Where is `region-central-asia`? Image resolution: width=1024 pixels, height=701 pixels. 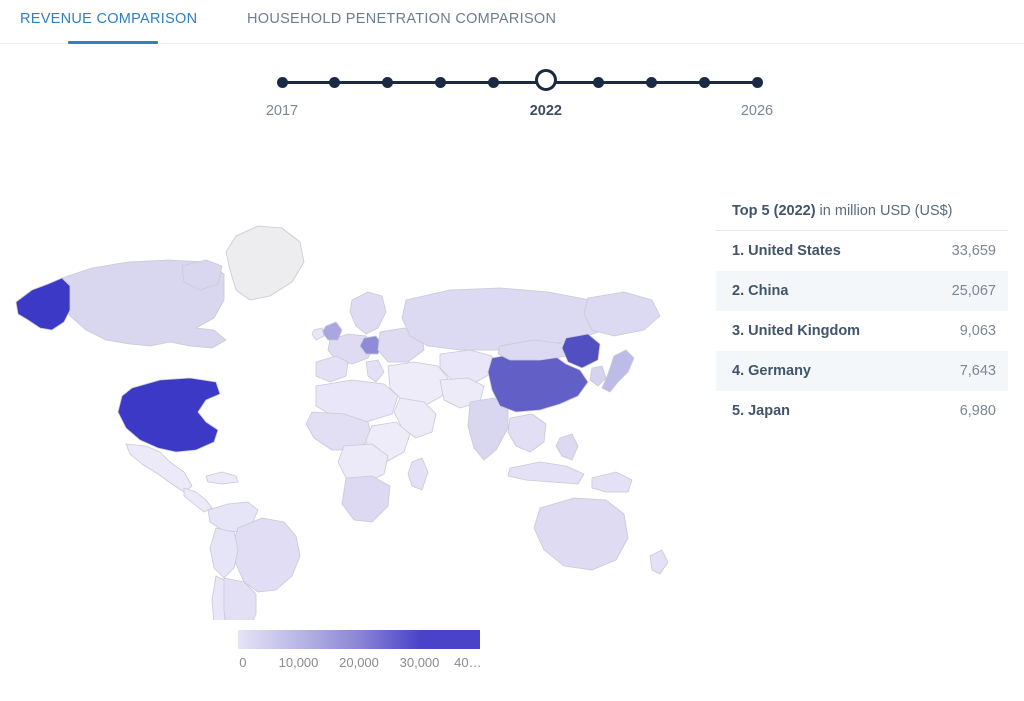 region-central-asia is located at coordinates (467, 366).